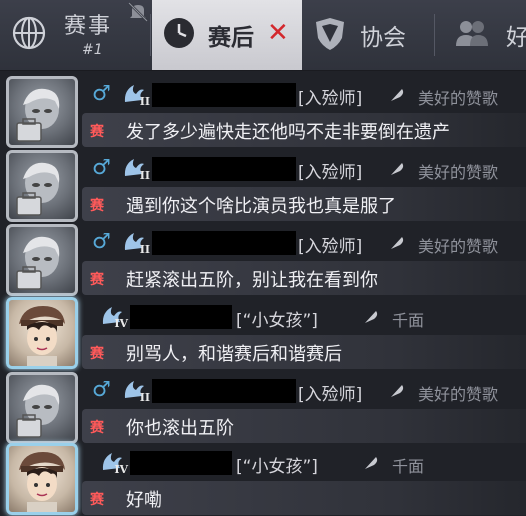 This screenshot has width=526, height=516. What do you see at coordinates (92, 50) in the screenshot?
I see `tab-match-sub: #1` at bounding box center [92, 50].